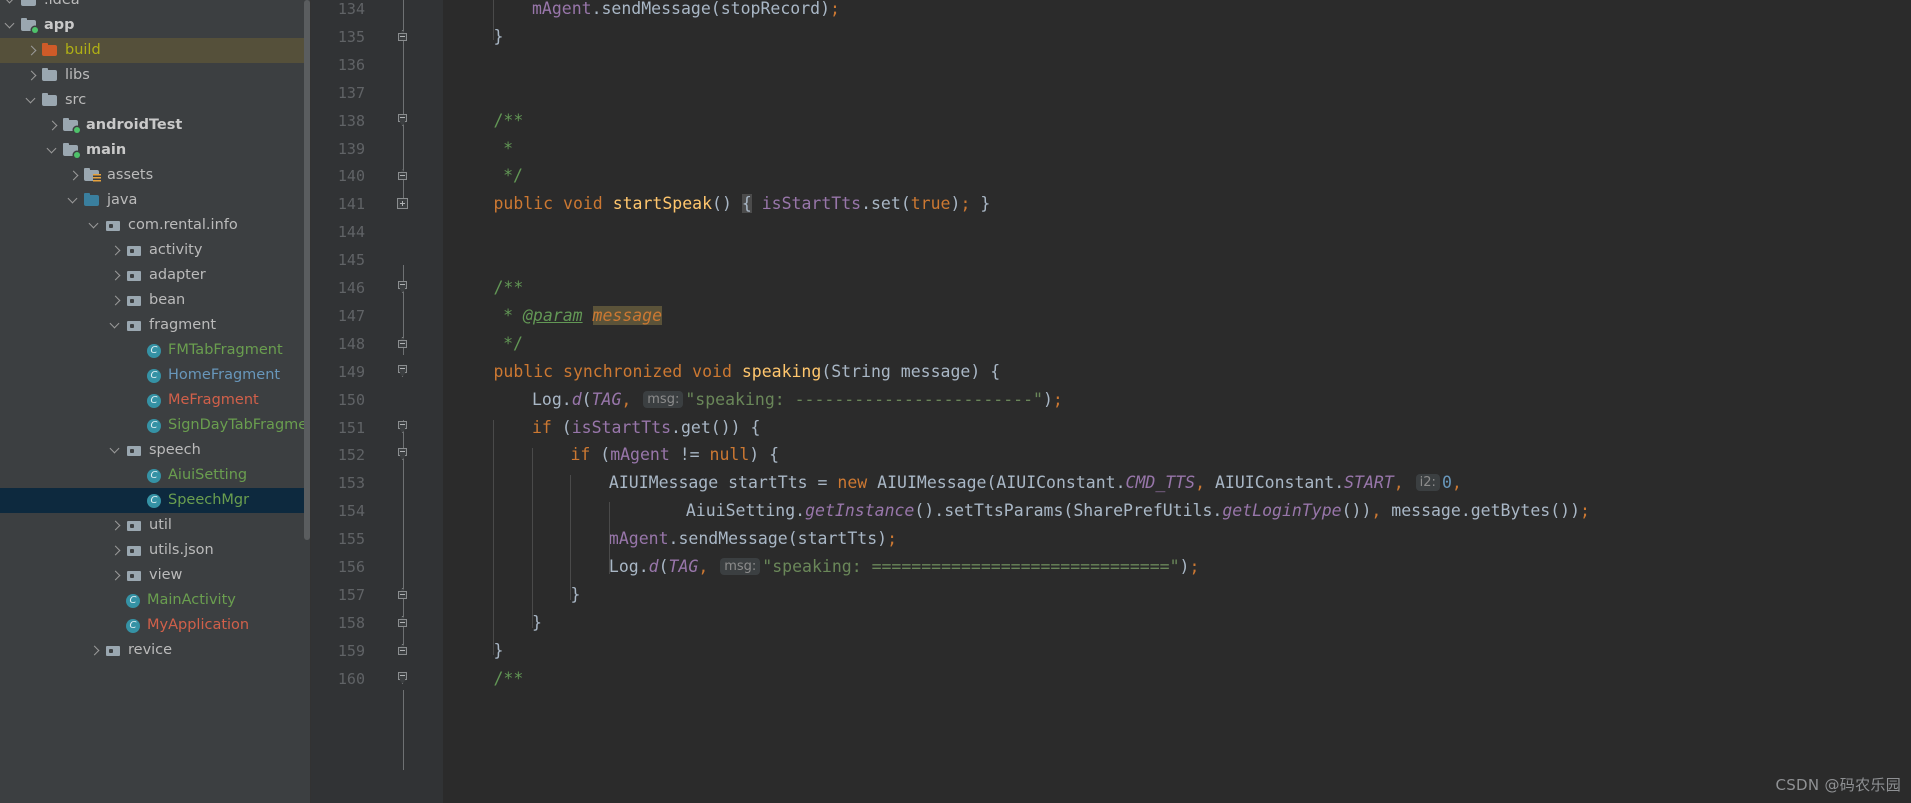  Describe the element at coordinates (155, 450) in the screenshot. I see `tree-item-speech: speech` at that location.